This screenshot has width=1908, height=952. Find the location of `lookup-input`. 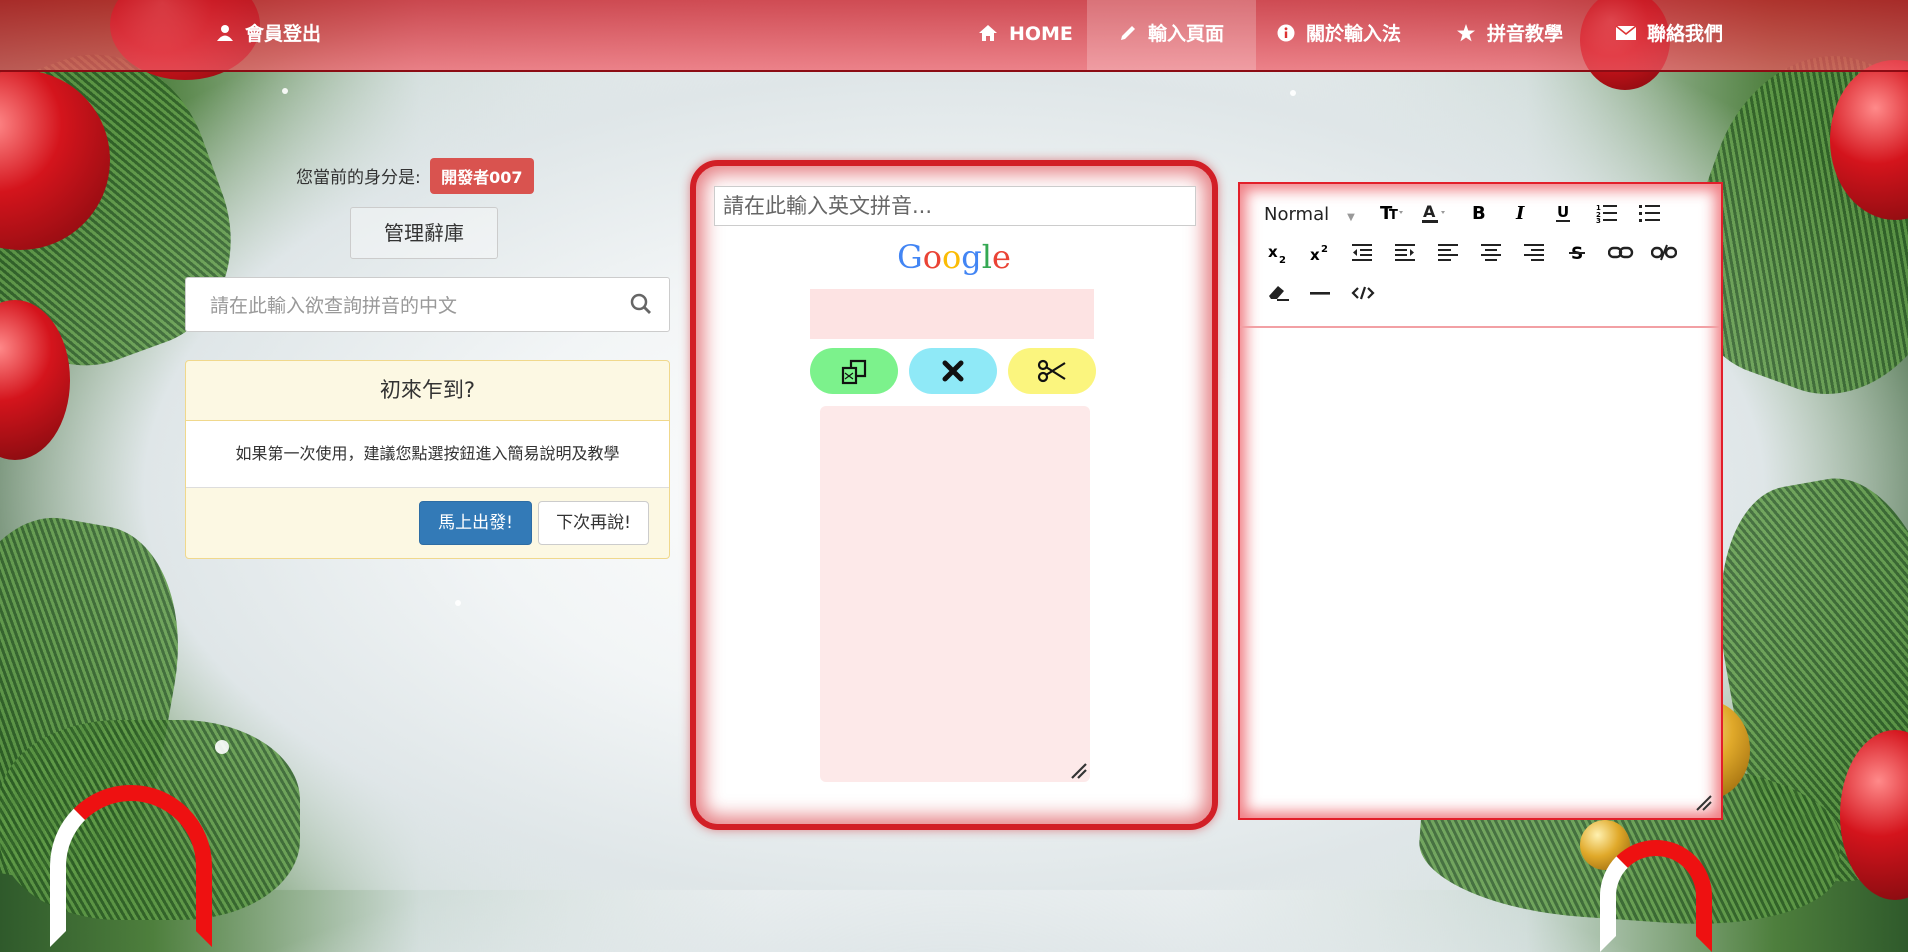

lookup-input is located at coordinates (420, 305).